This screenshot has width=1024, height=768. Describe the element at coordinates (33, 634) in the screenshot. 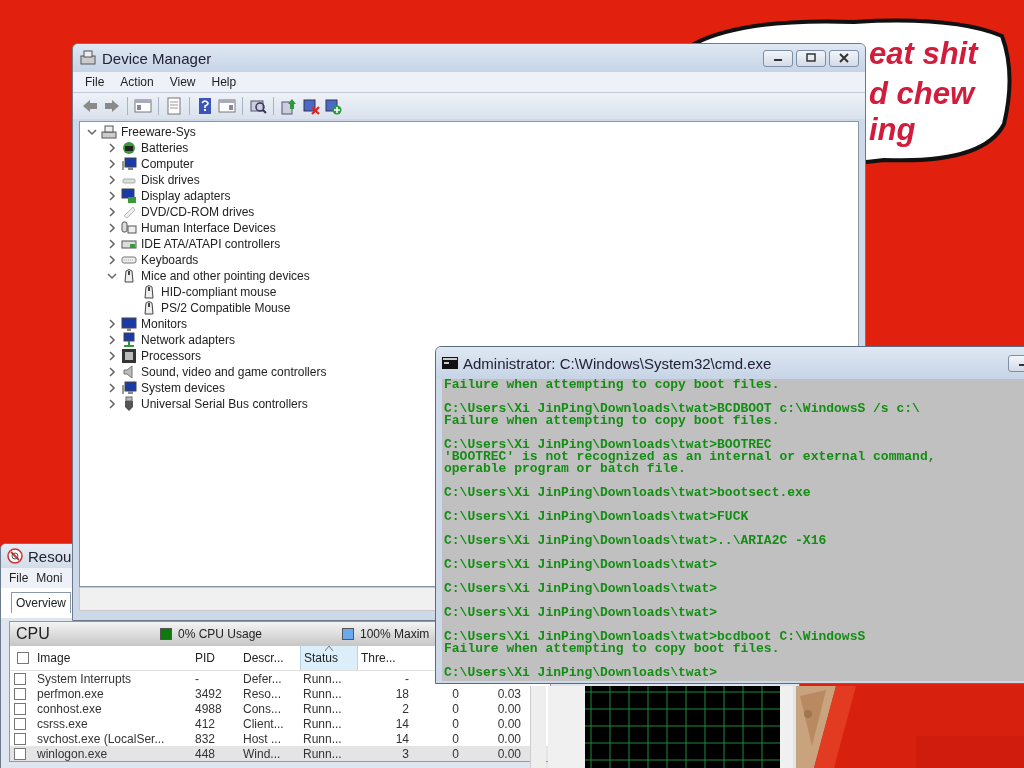

I see `panel-title: CPU` at that location.